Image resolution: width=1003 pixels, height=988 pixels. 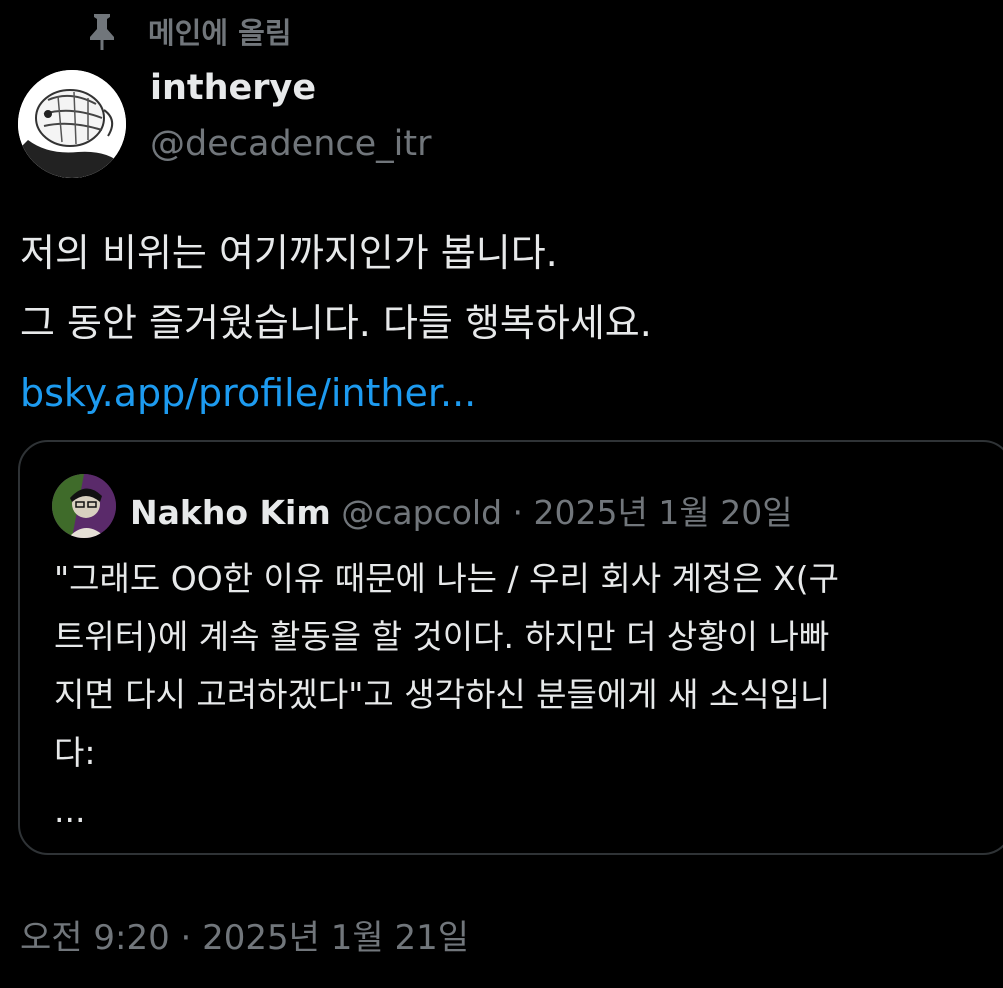 What do you see at coordinates (102, 31) in the screenshot?
I see `pin-icon` at bounding box center [102, 31].